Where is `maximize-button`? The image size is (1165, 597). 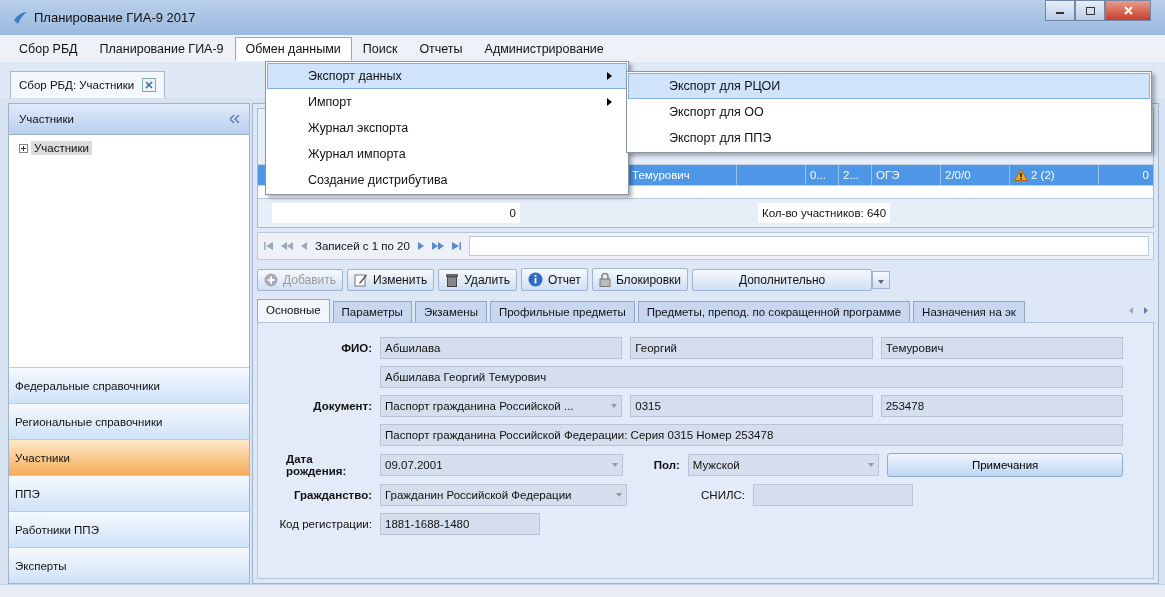
maximize-button is located at coordinates (1090, 10).